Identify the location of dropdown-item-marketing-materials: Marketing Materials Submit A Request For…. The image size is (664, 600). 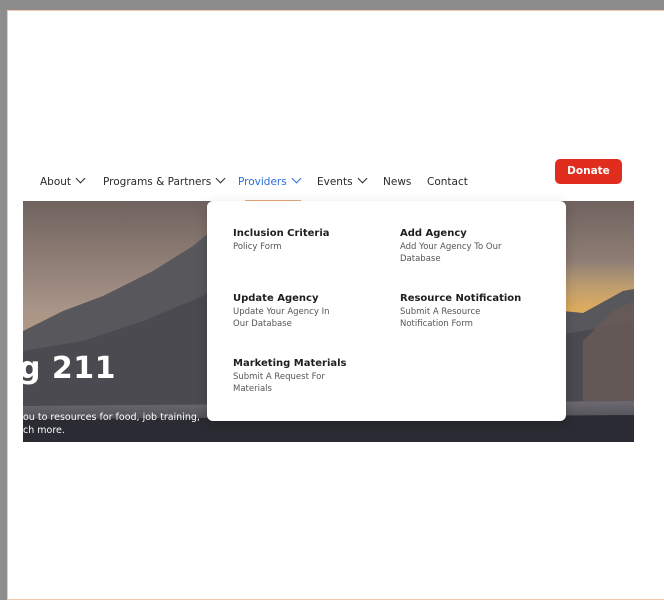
(290, 376).